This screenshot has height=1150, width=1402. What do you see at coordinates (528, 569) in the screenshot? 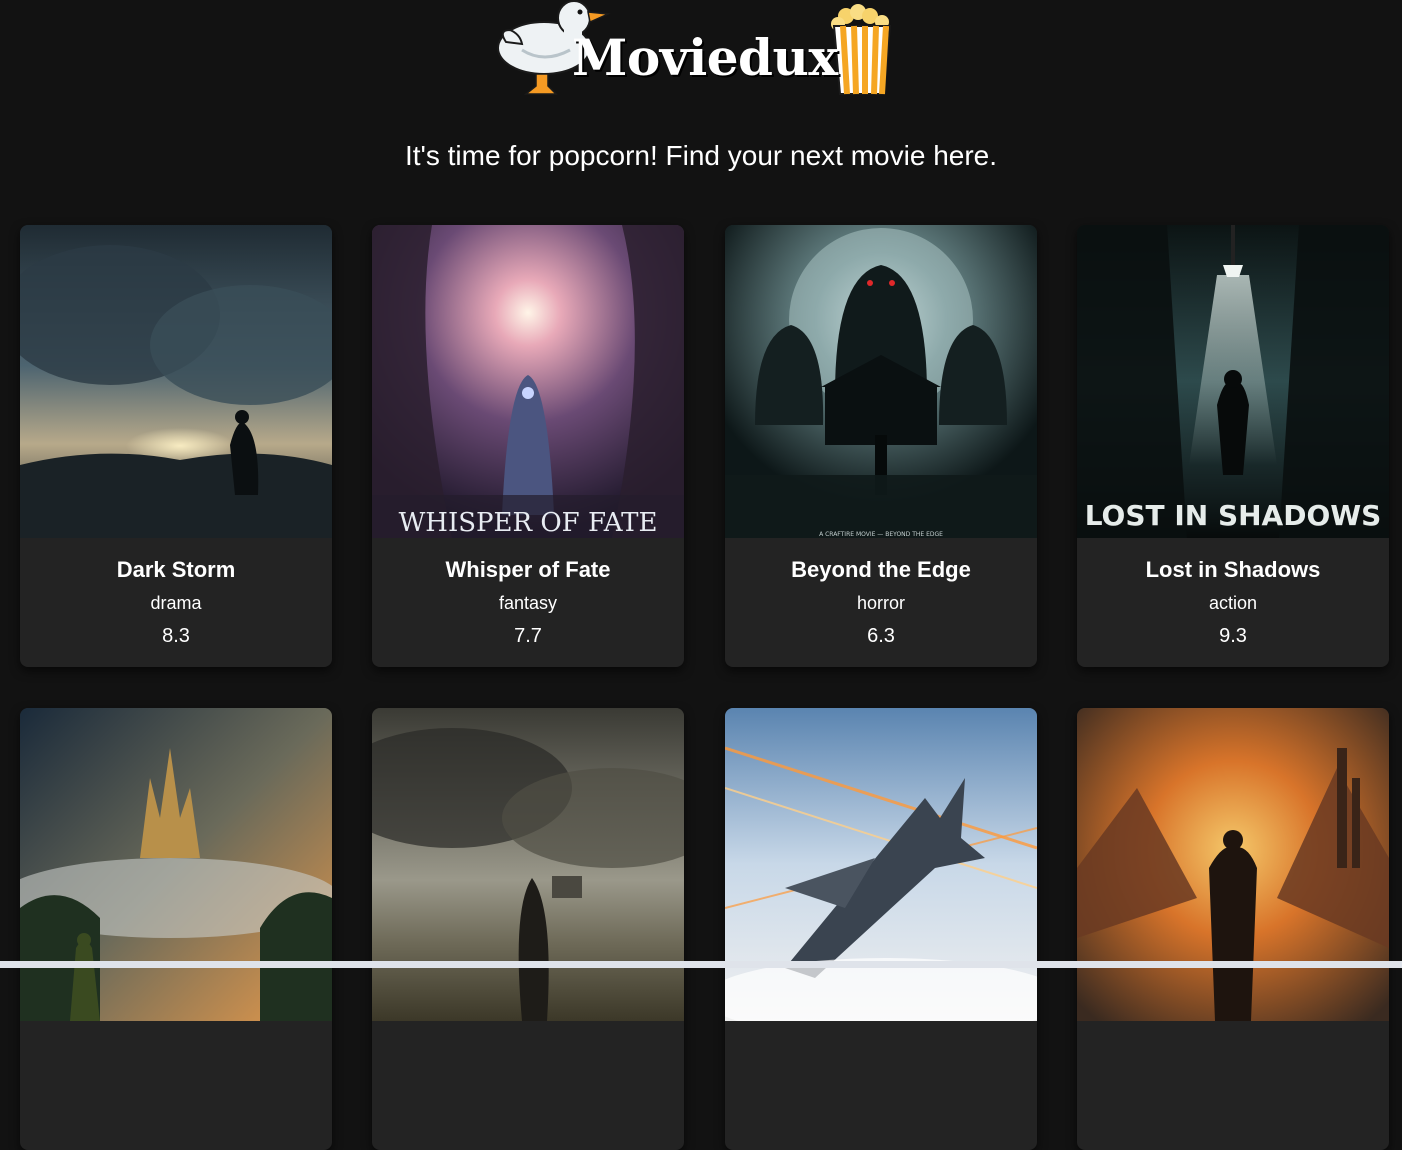
I see `movie-title: Whisper of Fate` at bounding box center [528, 569].